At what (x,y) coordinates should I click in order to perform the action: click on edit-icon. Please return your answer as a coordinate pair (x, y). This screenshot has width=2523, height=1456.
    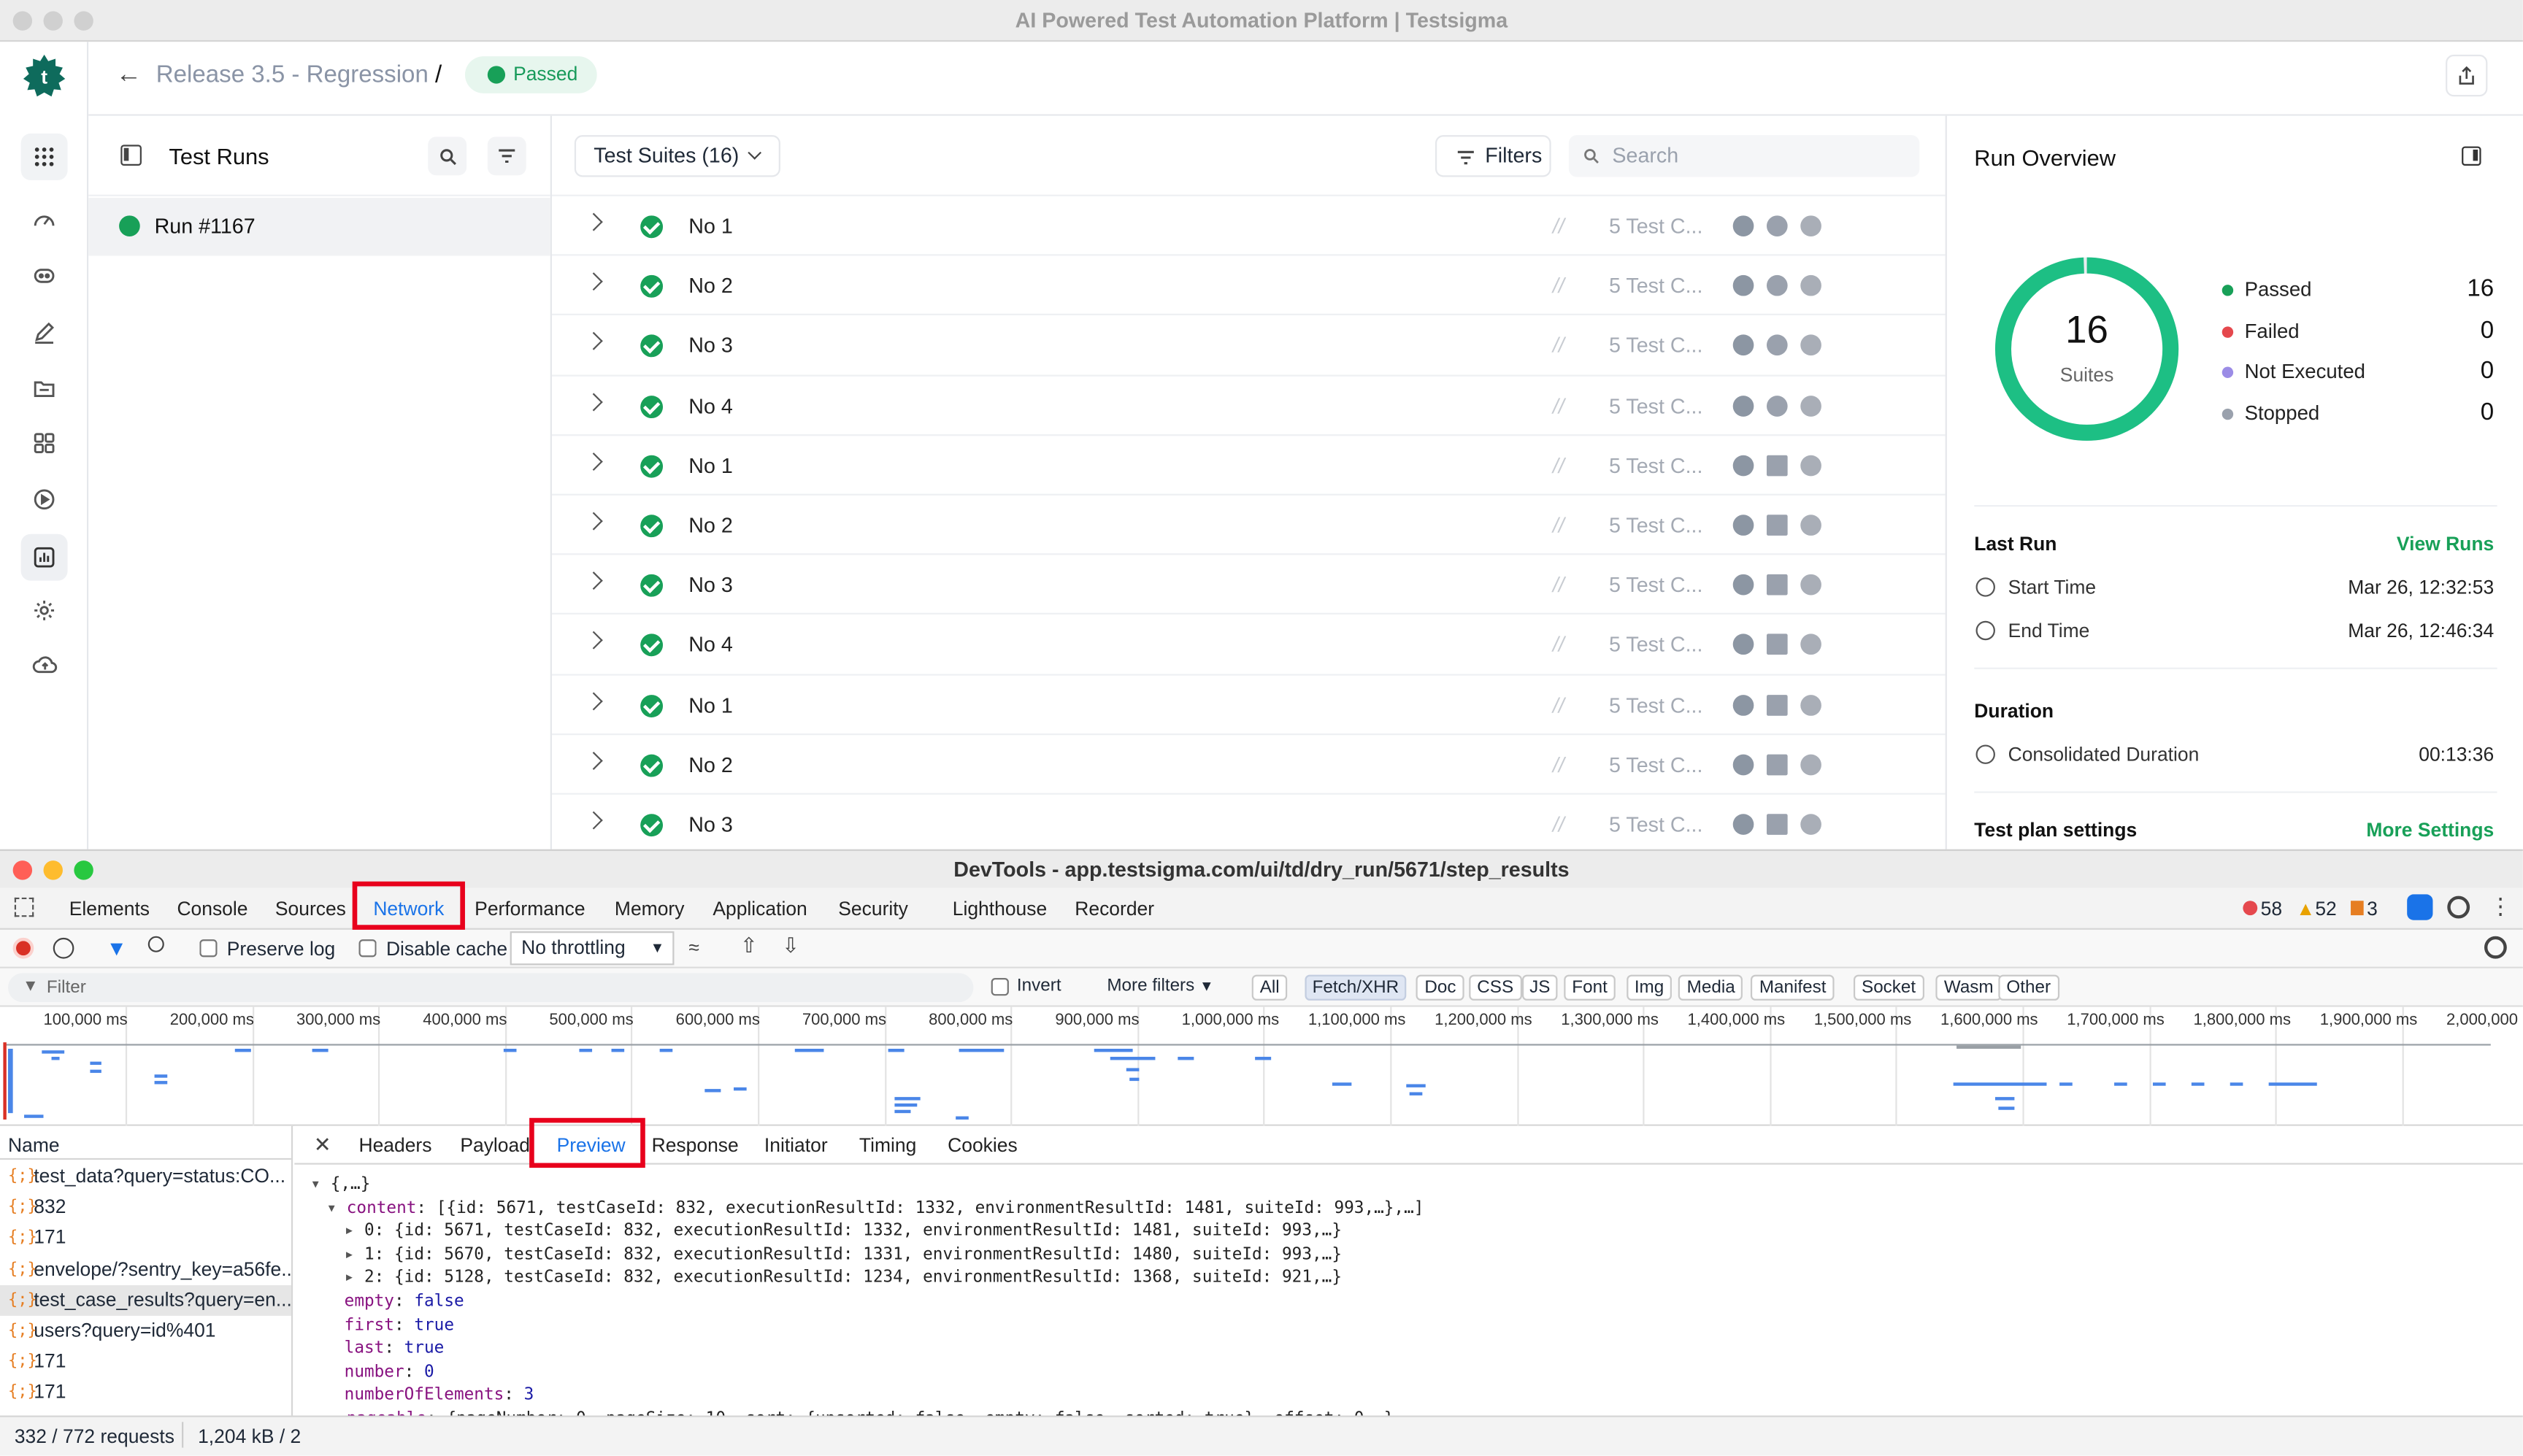
    Looking at the image, I should click on (44, 331).